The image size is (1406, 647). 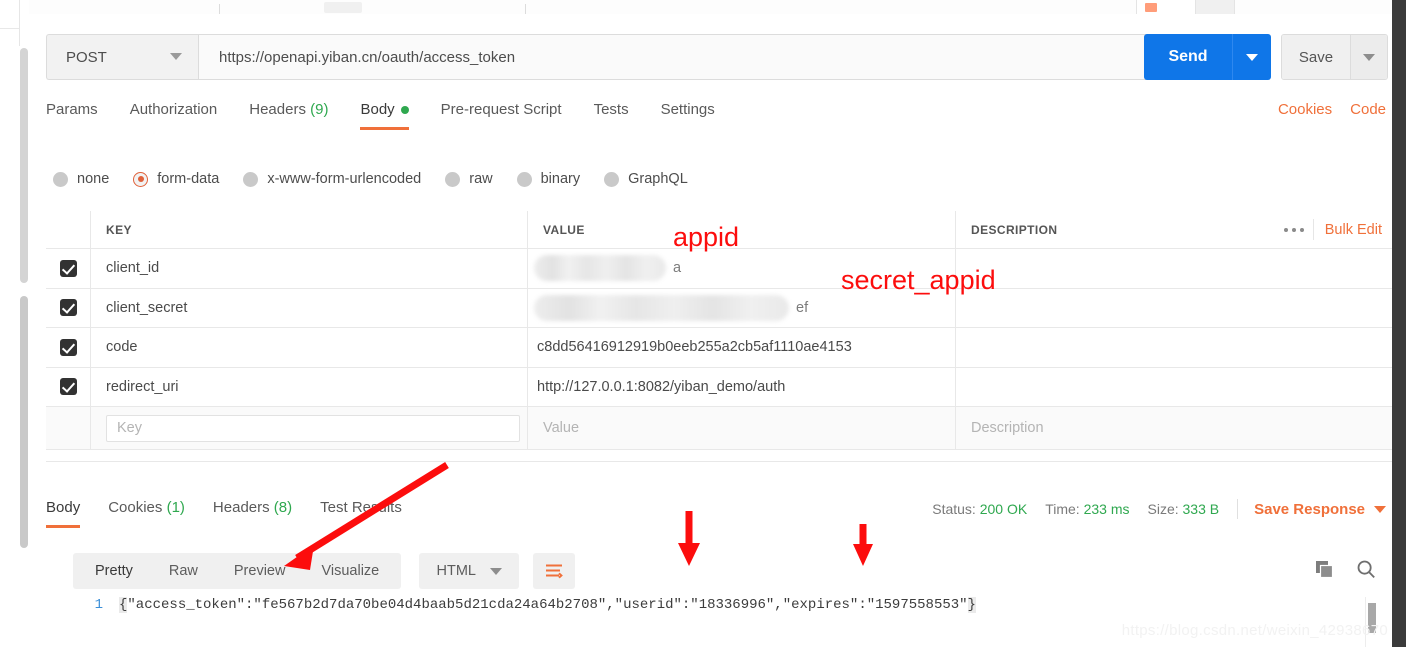 I want to click on row-key-text: client_id, so click(x=133, y=268).